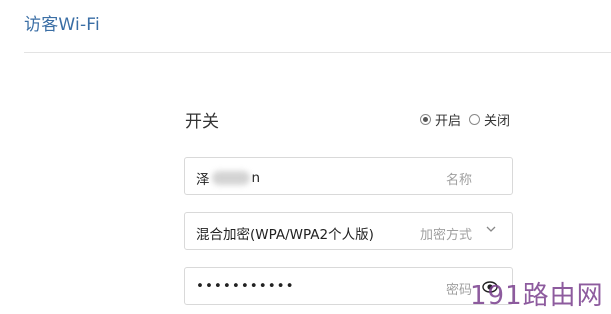 The width and height of the screenshot is (611, 314). I want to click on ssid-blur, so click(230, 178).